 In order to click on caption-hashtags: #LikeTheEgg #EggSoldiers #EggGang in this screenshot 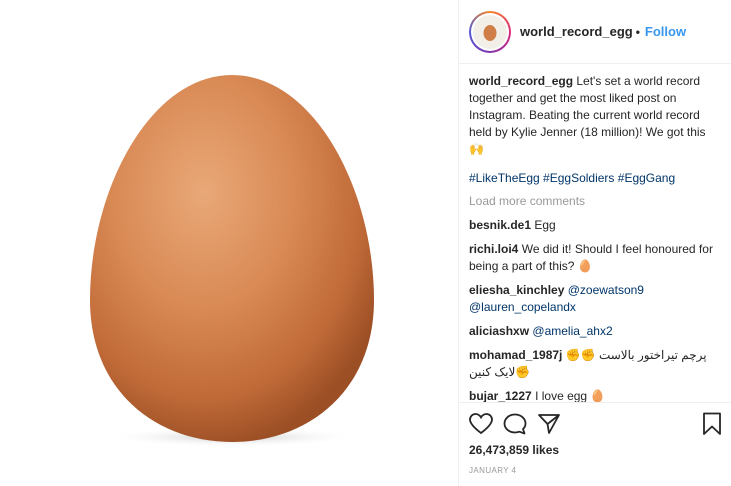, I will do `click(595, 178)`.